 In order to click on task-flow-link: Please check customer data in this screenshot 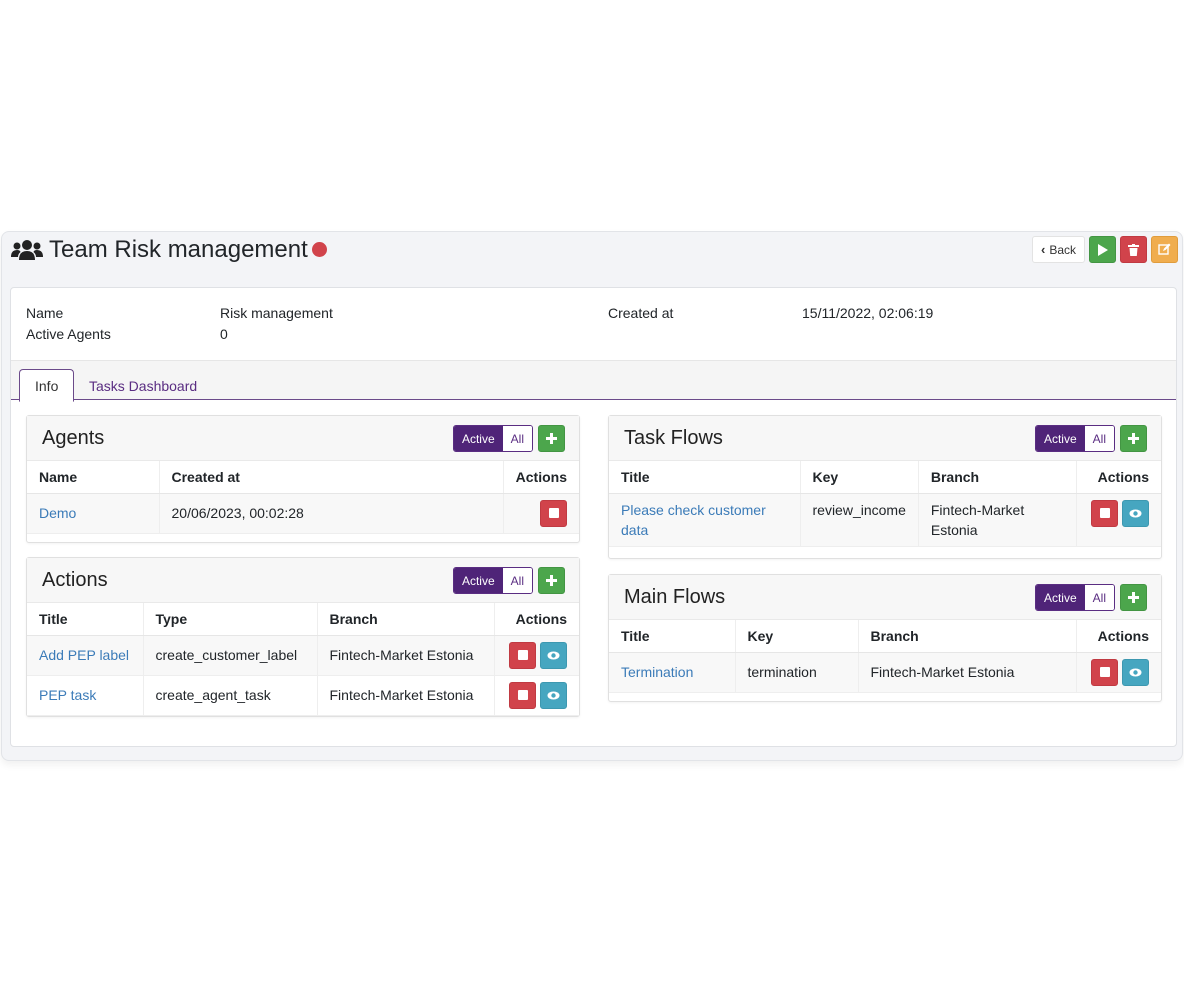, I will do `click(693, 520)`.